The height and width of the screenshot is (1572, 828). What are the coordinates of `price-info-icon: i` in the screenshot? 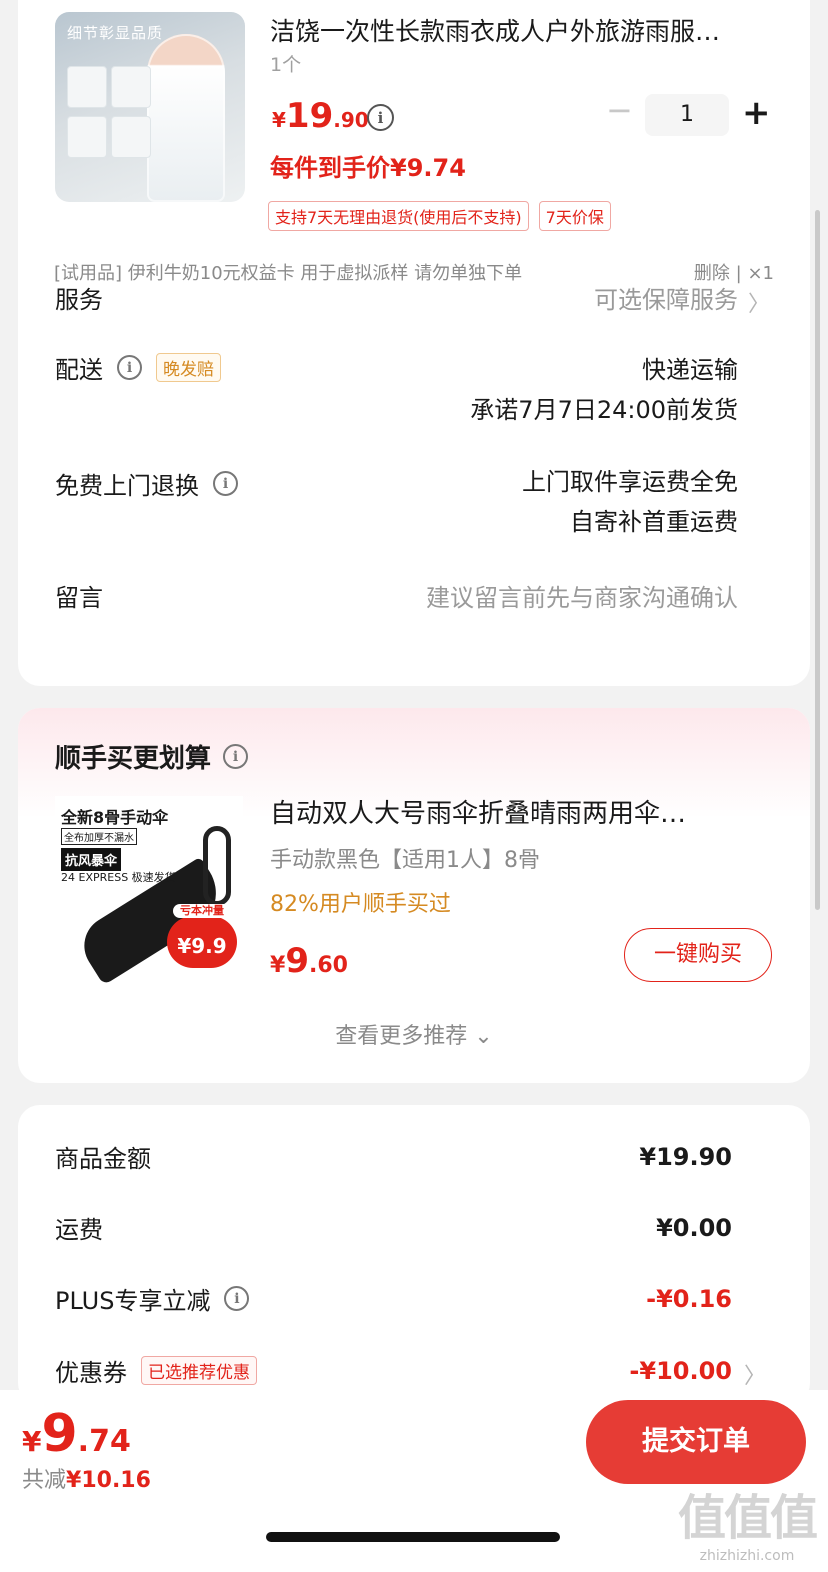 It's located at (380, 117).